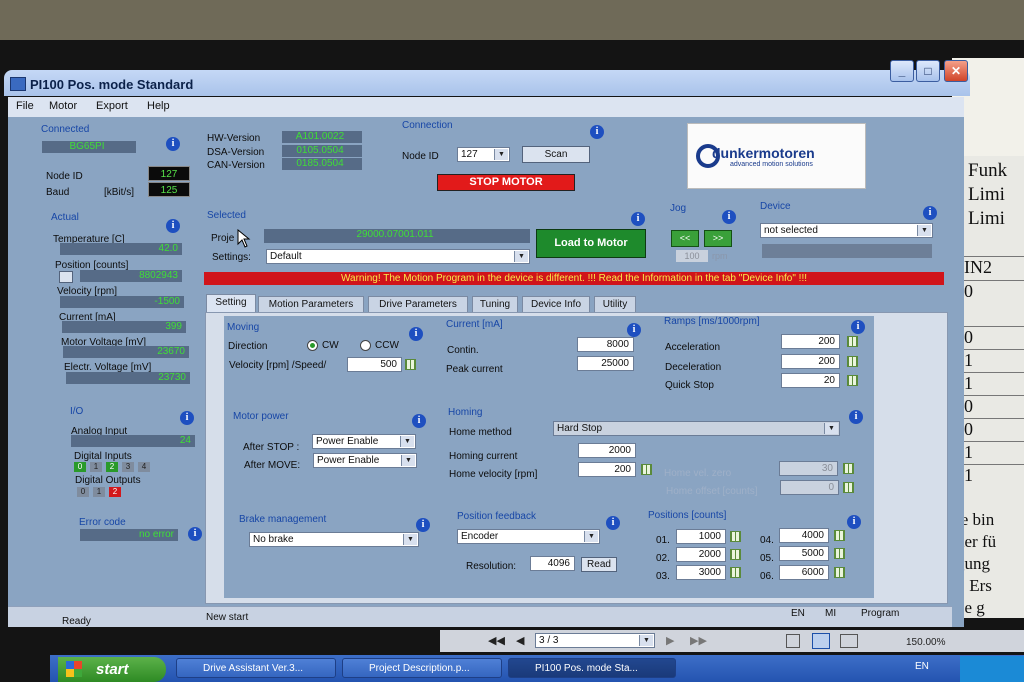 This screenshot has height=682, width=1024. What do you see at coordinates (25, 106) in the screenshot?
I see `menu-file: File` at bounding box center [25, 106].